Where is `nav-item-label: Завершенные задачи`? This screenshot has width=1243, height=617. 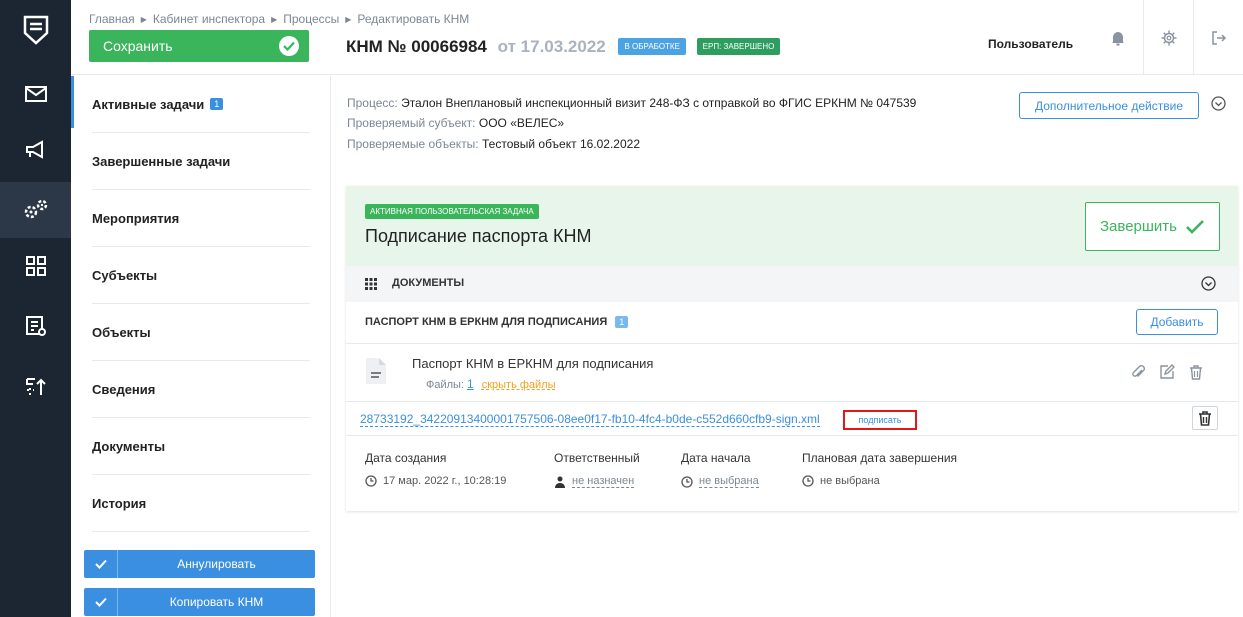
nav-item-label: Завершенные задачи is located at coordinates (161, 161).